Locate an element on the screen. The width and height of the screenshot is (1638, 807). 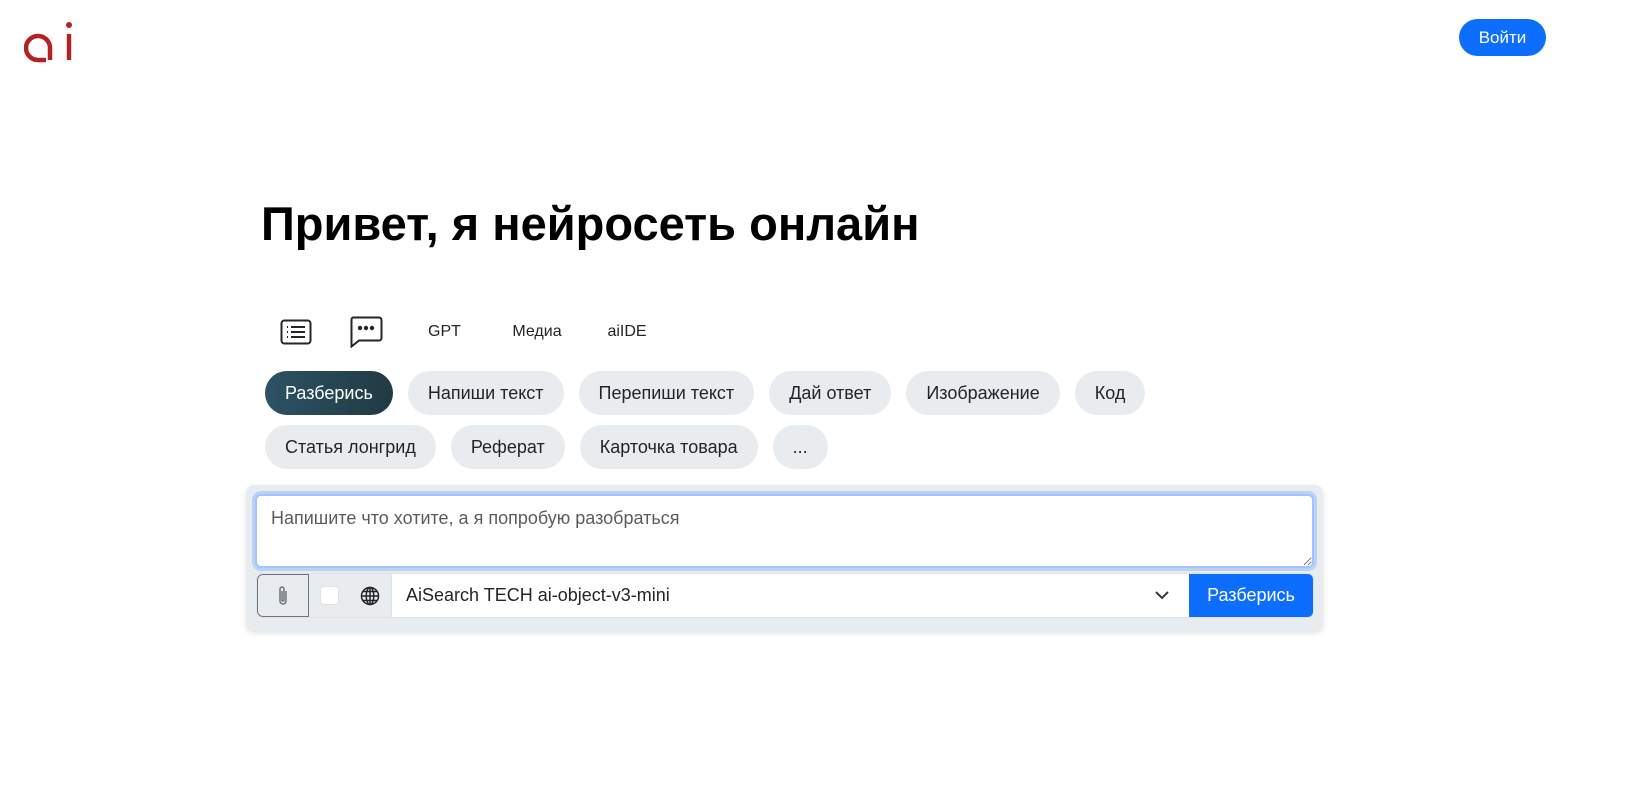
submit-button: Разберись is located at coordinates (1251, 595).